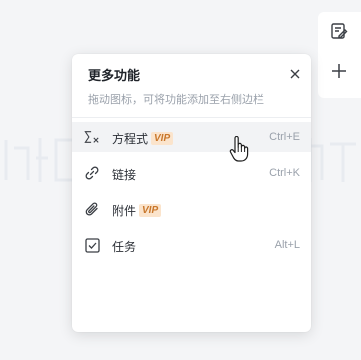 Image resolution: width=361 pixels, height=360 pixels. Describe the element at coordinates (239, 148) in the screenshot. I see `hand-cursor-icon` at that location.